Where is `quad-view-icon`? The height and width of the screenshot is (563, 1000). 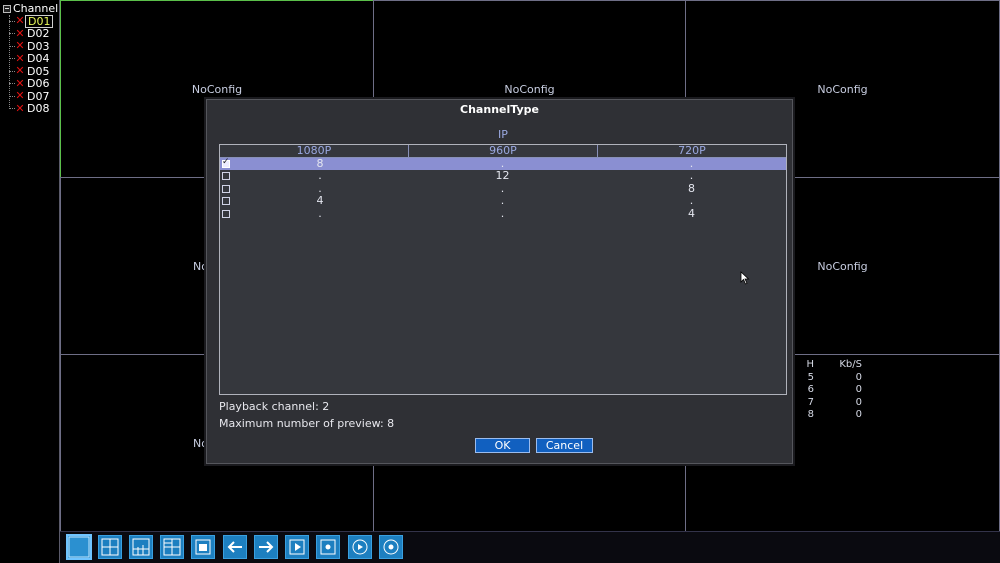 quad-view-icon is located at coordinates (110, 547).